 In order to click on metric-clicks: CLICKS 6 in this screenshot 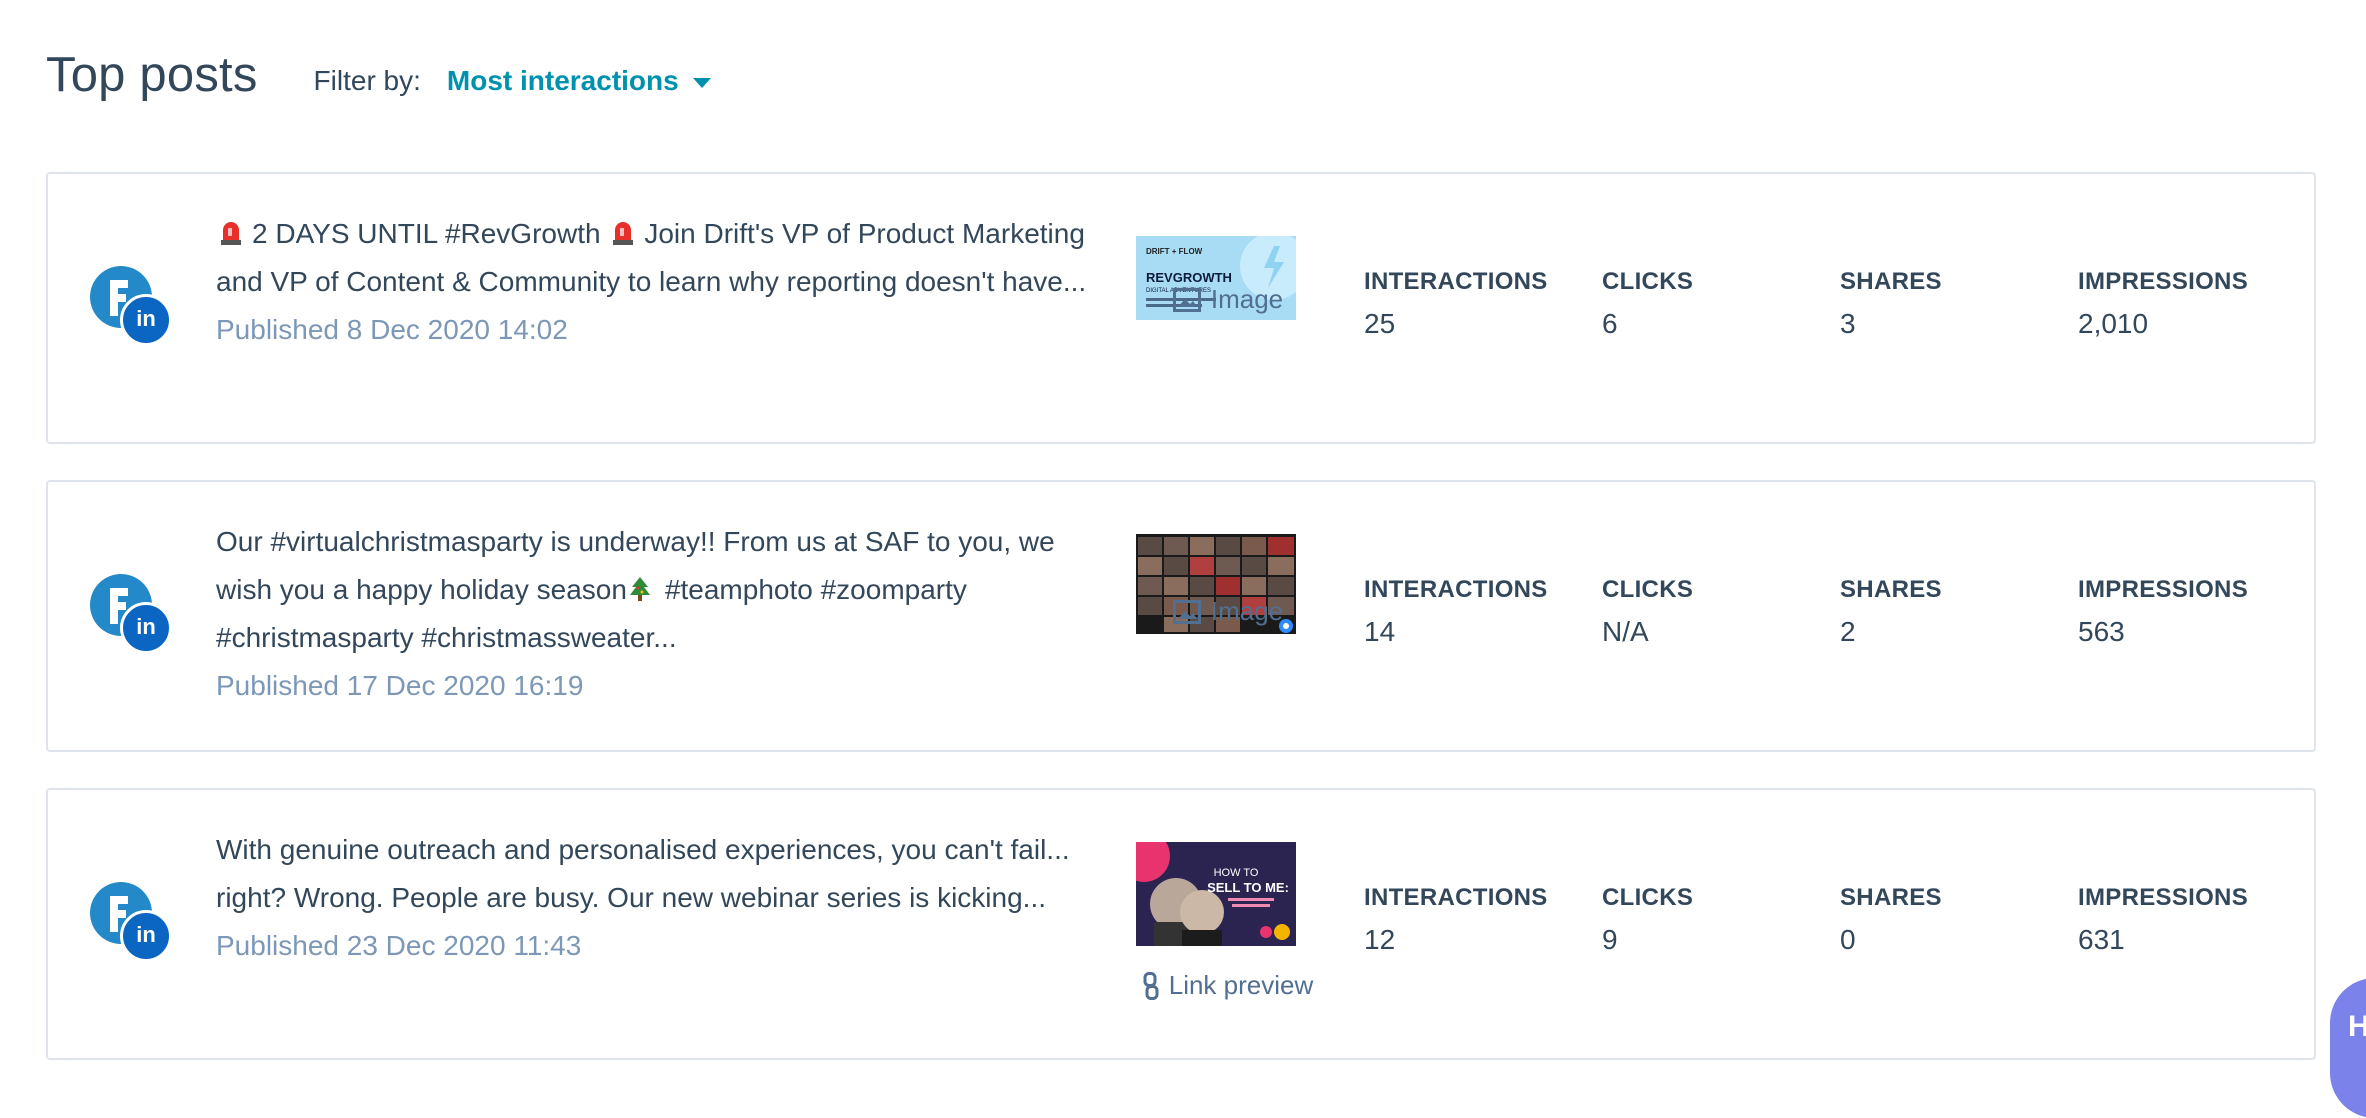, I will do `click(1647, 304)`.